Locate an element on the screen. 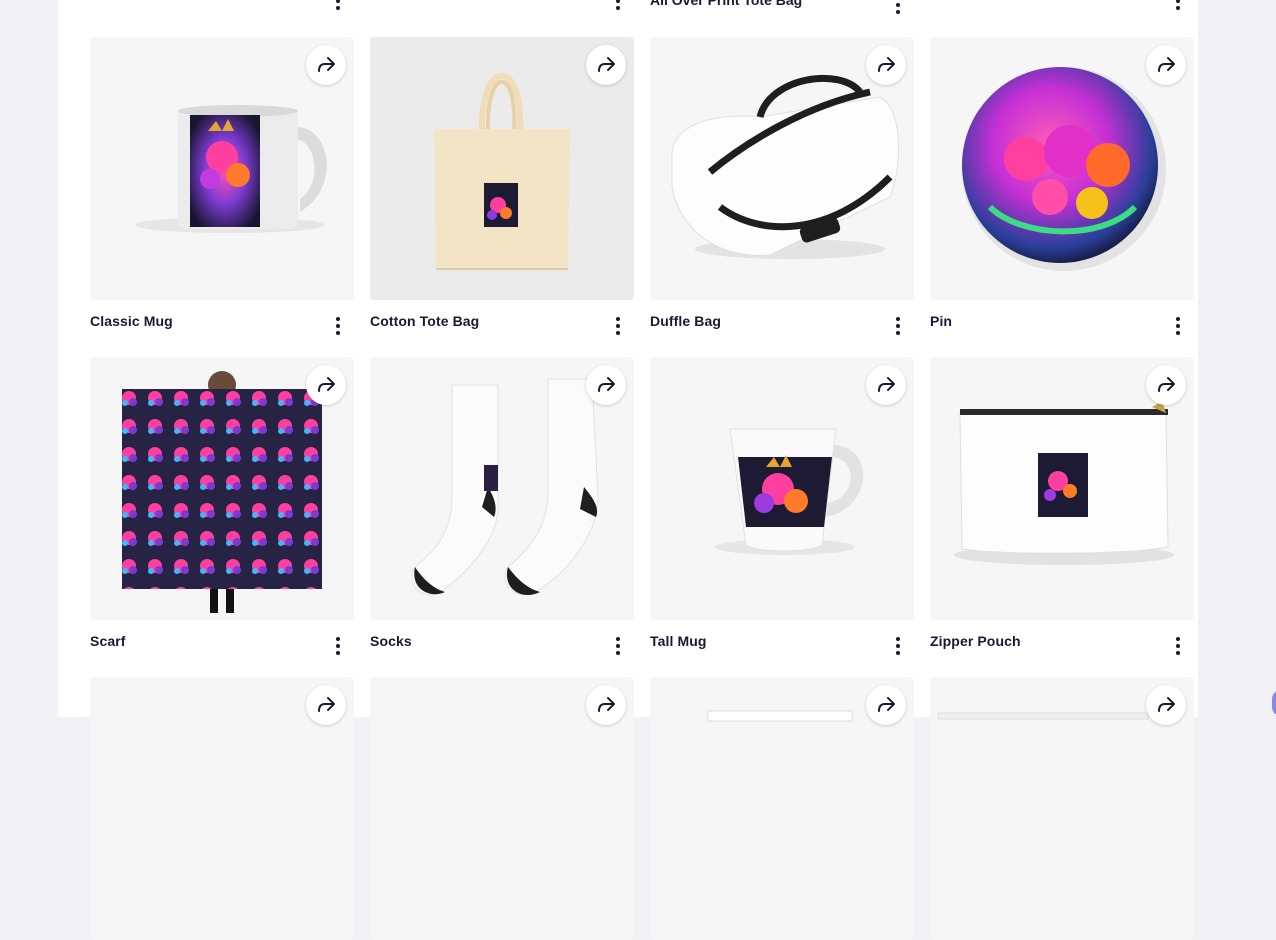 This screenshot has height=940, width=1276. floating-edge-widget is located at coordinates (1274, 703).